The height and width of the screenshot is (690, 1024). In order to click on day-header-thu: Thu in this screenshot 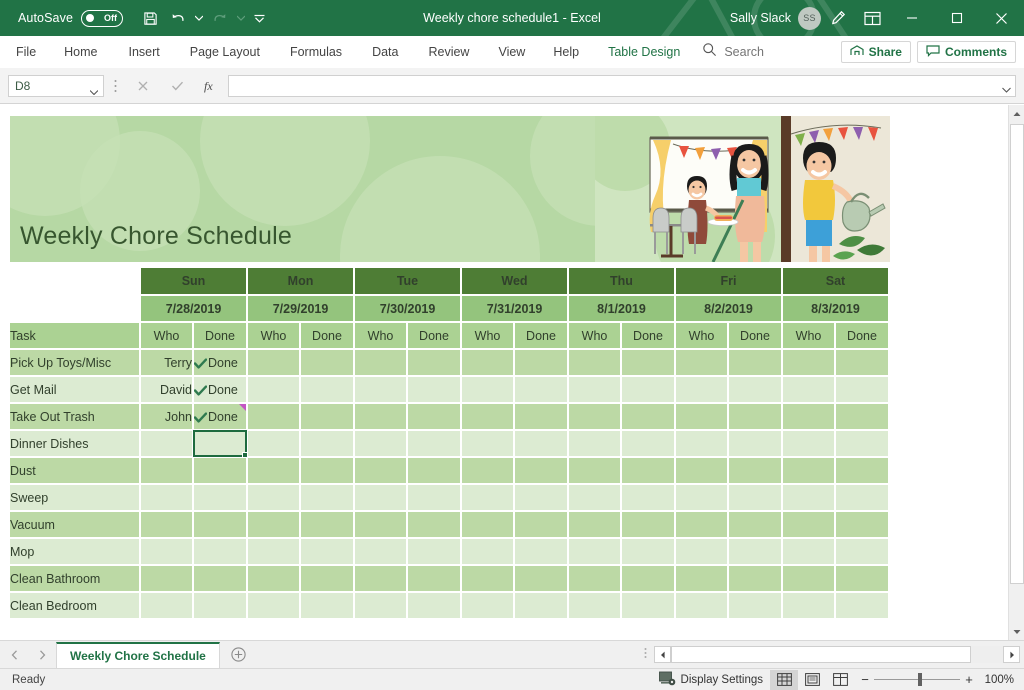, I will do `click(622, 282)`.